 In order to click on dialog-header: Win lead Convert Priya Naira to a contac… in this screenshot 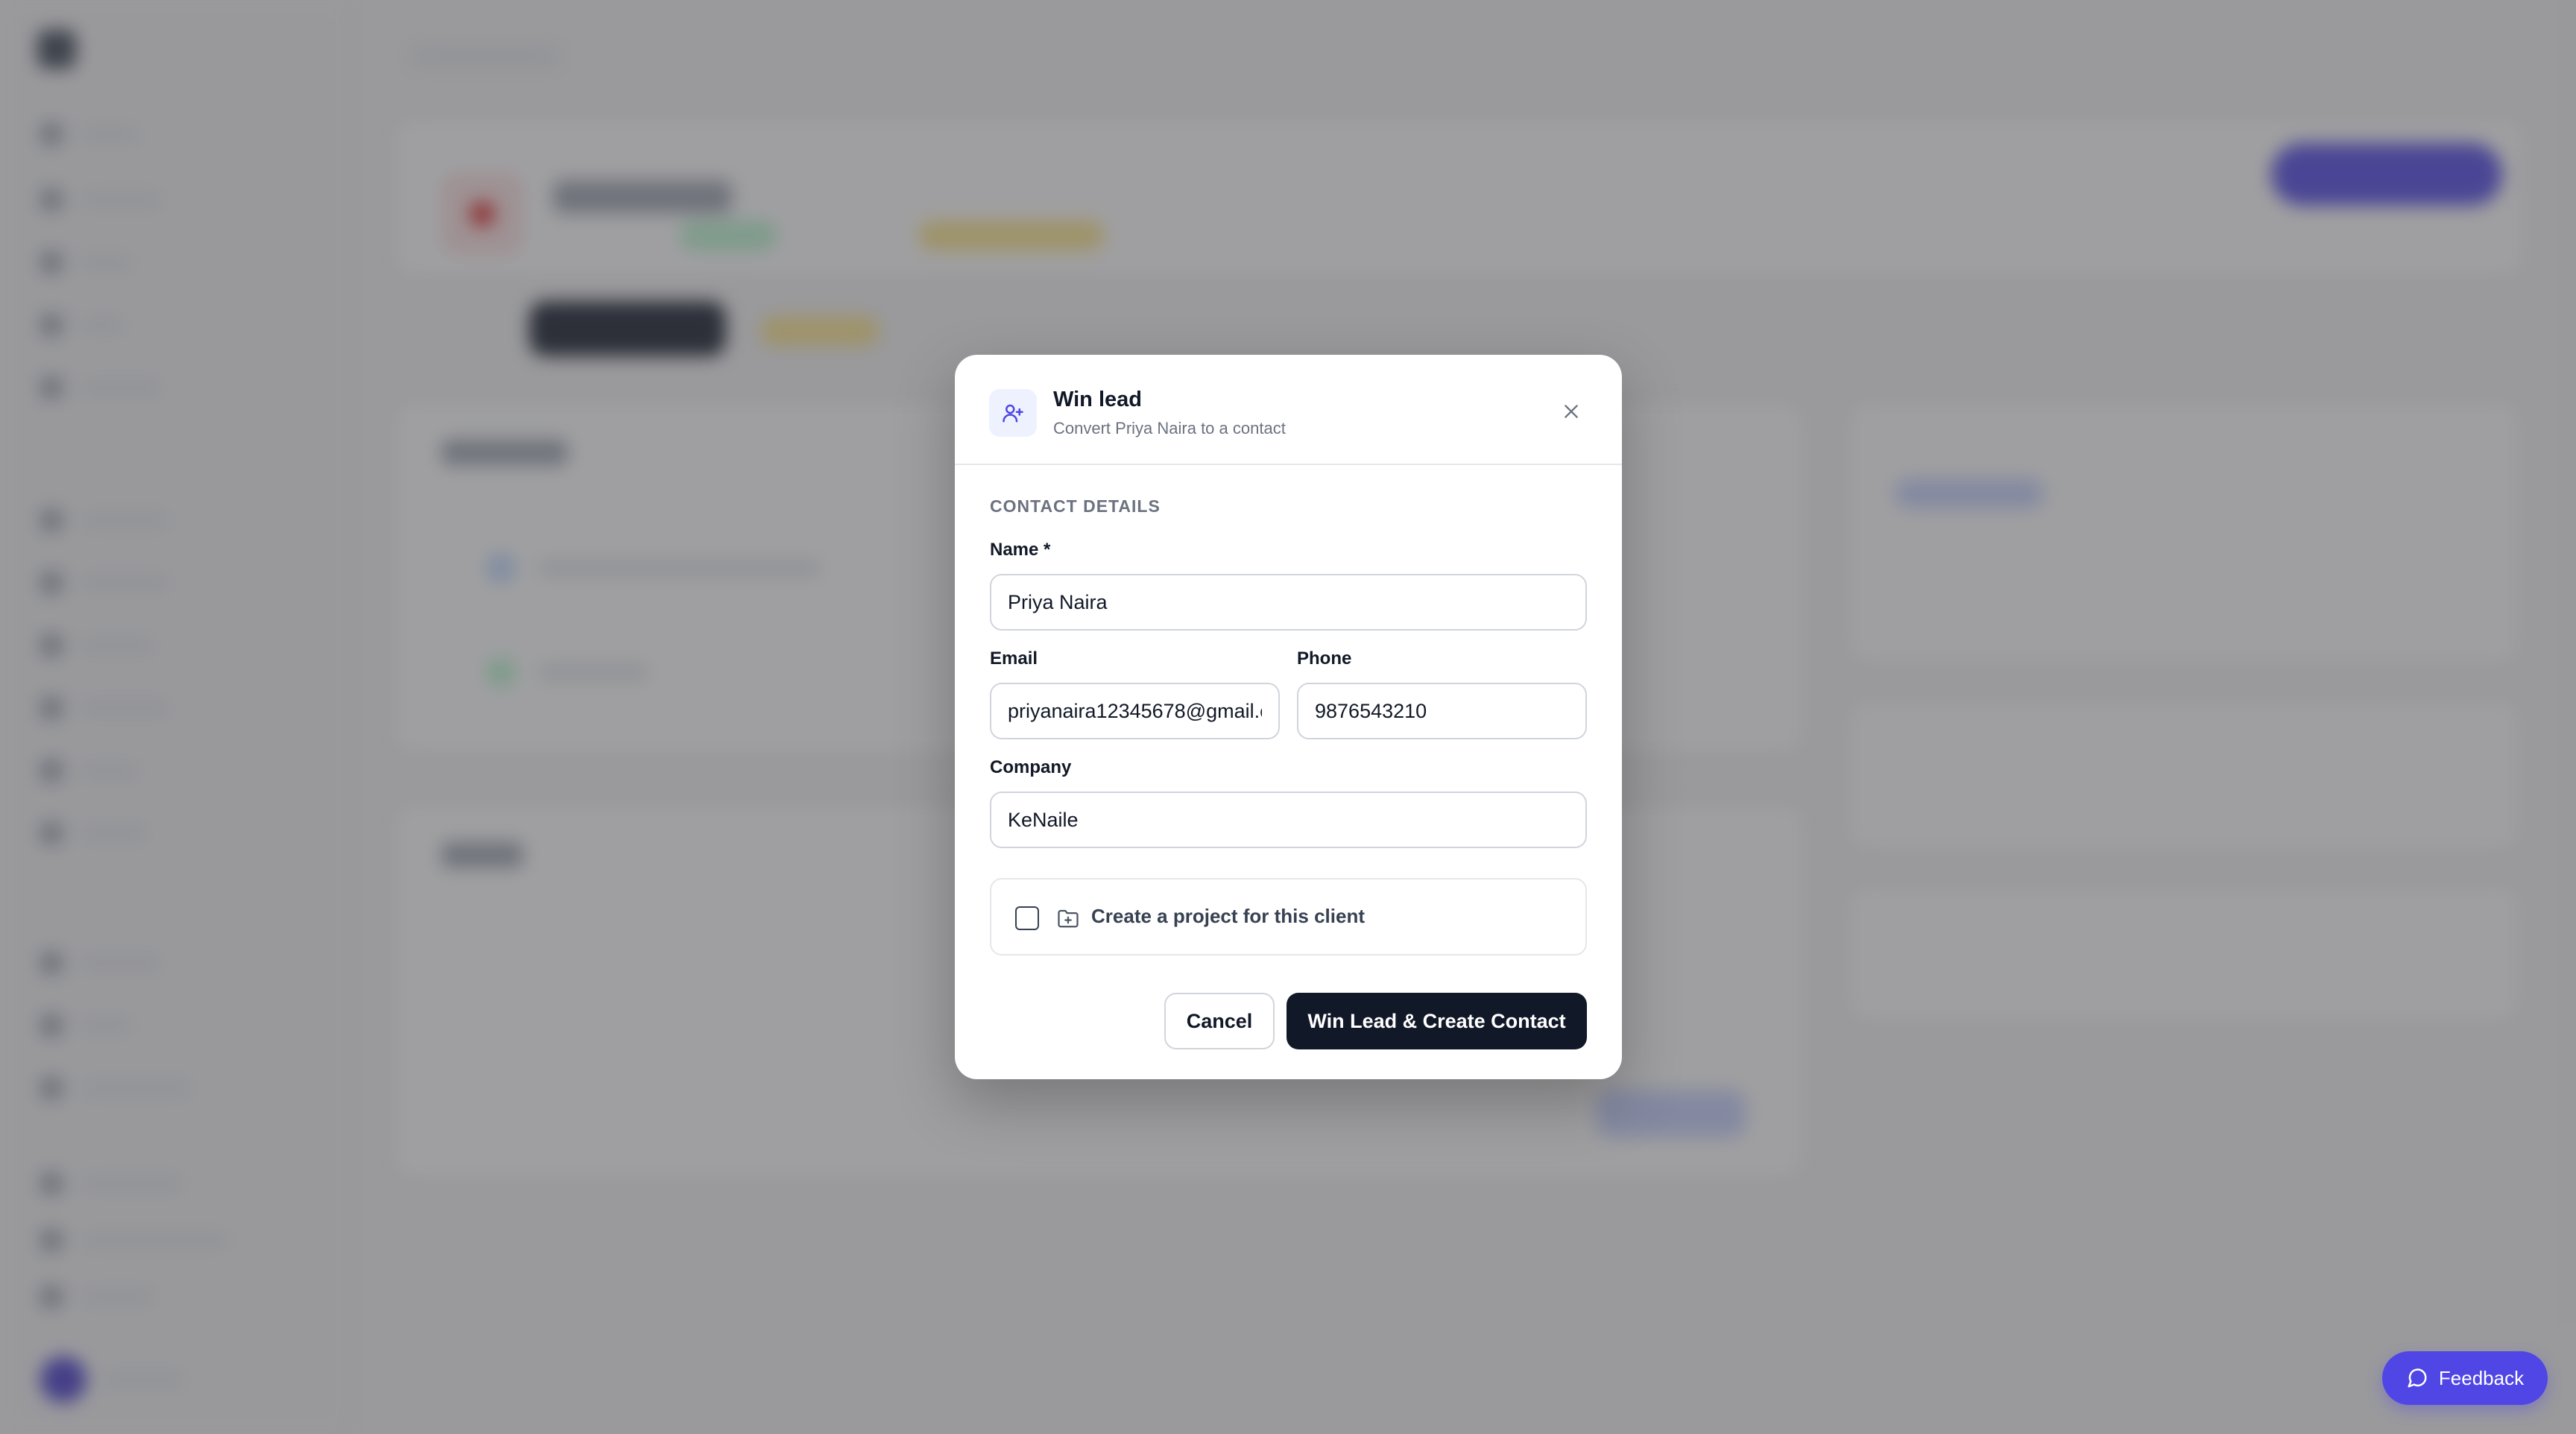, I will do `click(1288, 410)`.